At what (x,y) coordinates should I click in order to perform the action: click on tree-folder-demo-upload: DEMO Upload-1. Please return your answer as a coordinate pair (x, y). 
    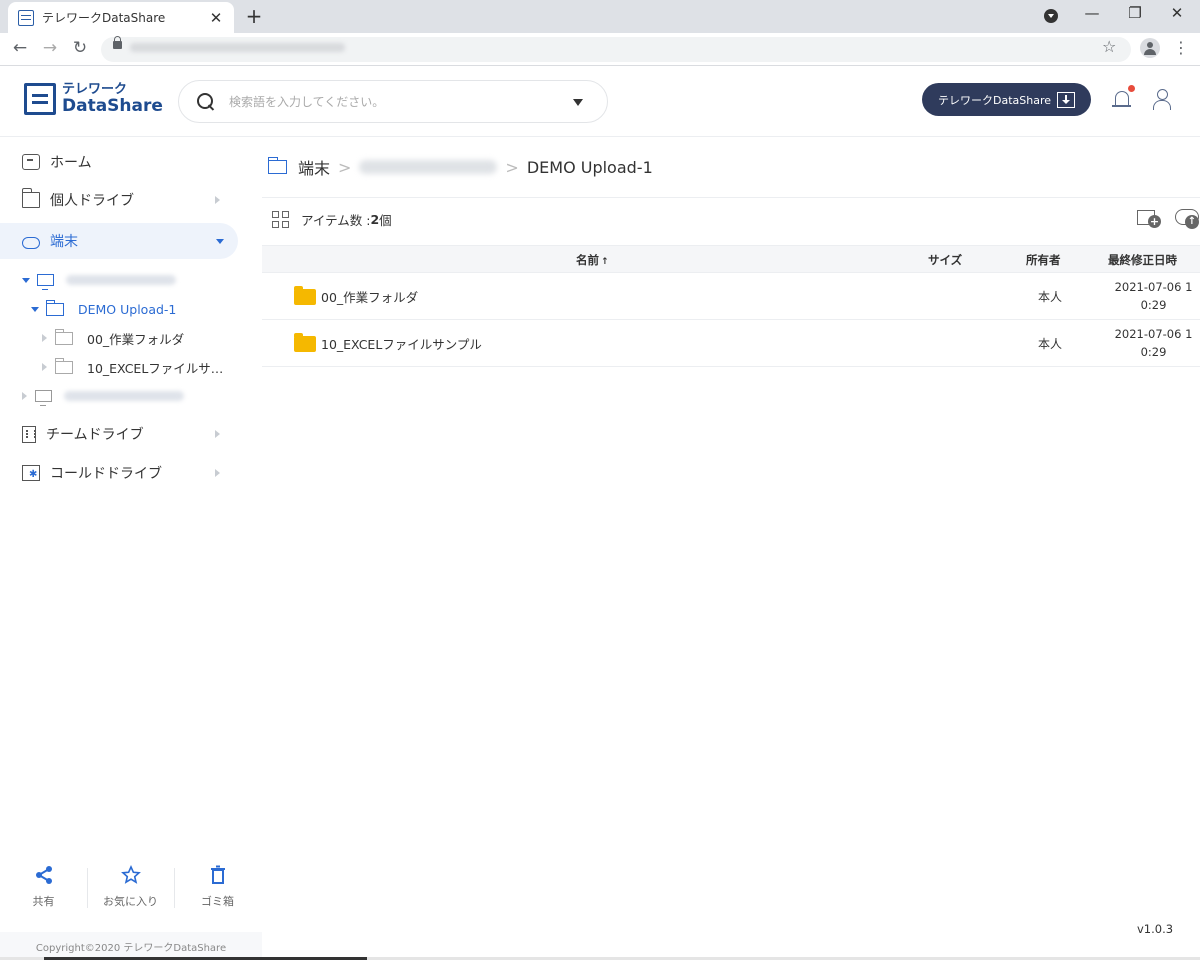
    Looking at the image, I should click on (103, 309).